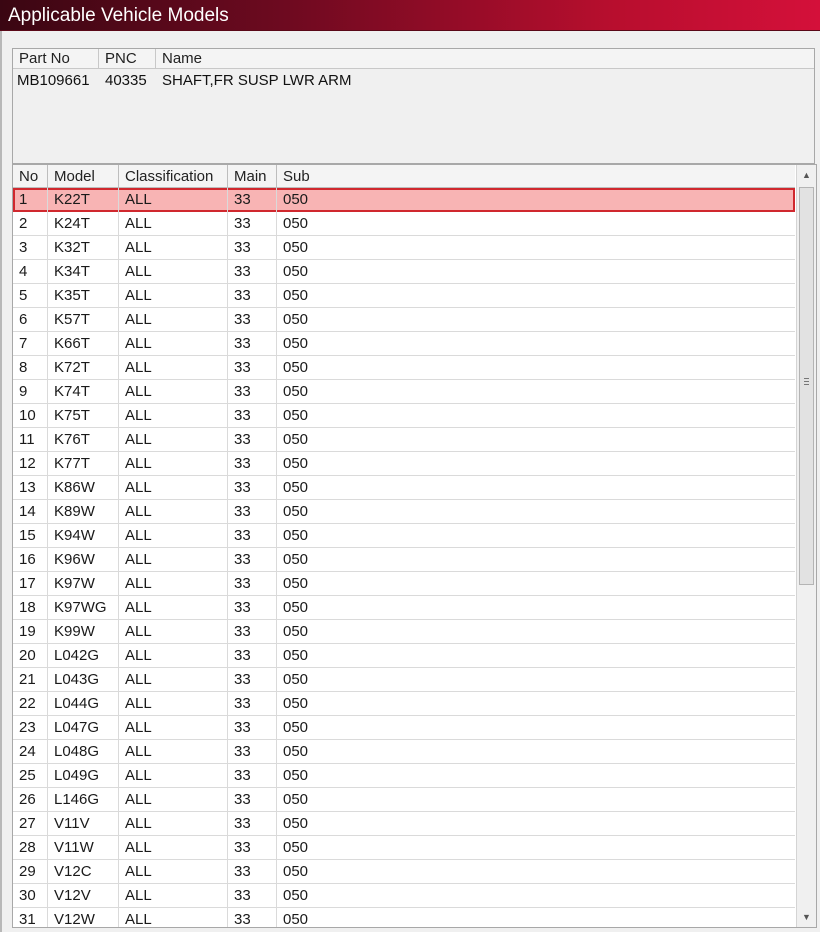  I want to click on table-row: 1 K22T ALL 33 050, so click(404, 200).